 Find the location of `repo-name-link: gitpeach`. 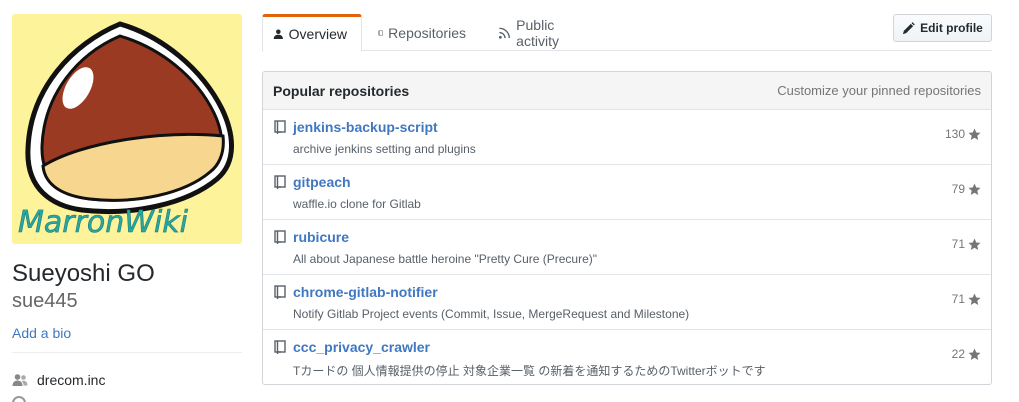

repo-name-link: gitpeach is located at coordinates (322, 182).